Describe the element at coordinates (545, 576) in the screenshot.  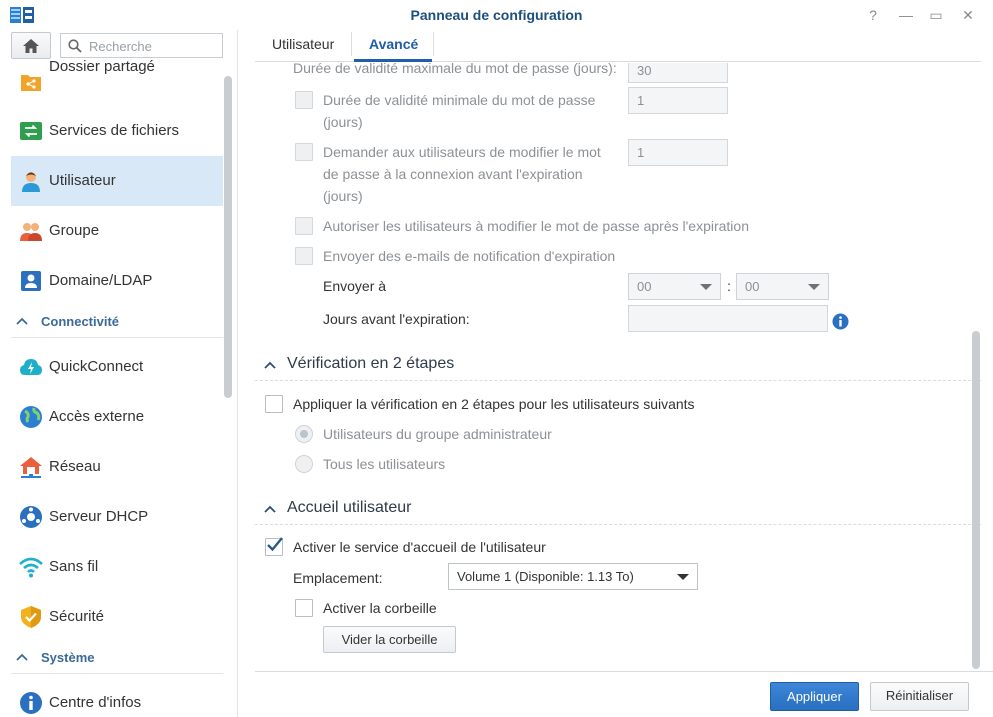
I see `location-value: Volume 1 (Disponible: 1.13 To)` at that location.